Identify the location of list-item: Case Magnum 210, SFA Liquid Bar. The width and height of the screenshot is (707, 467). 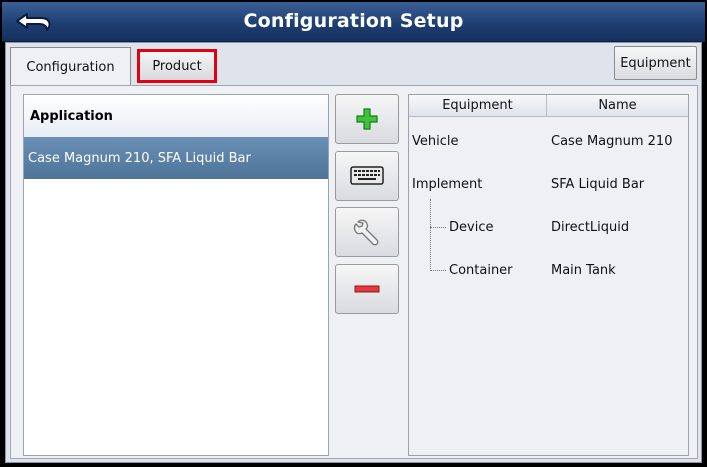
(176, 158).